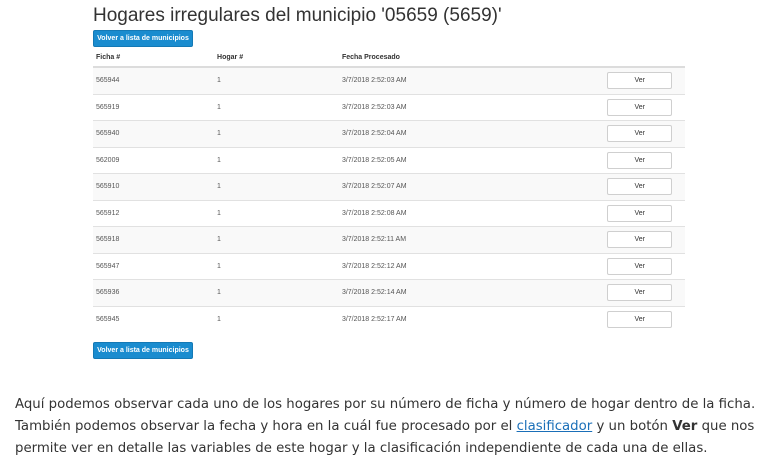  Describe the element at coordinates (473, 239) in the screenshot. I see `cell-fecha-procesado: 3/7/2018 2:52:11 AM` at that location.